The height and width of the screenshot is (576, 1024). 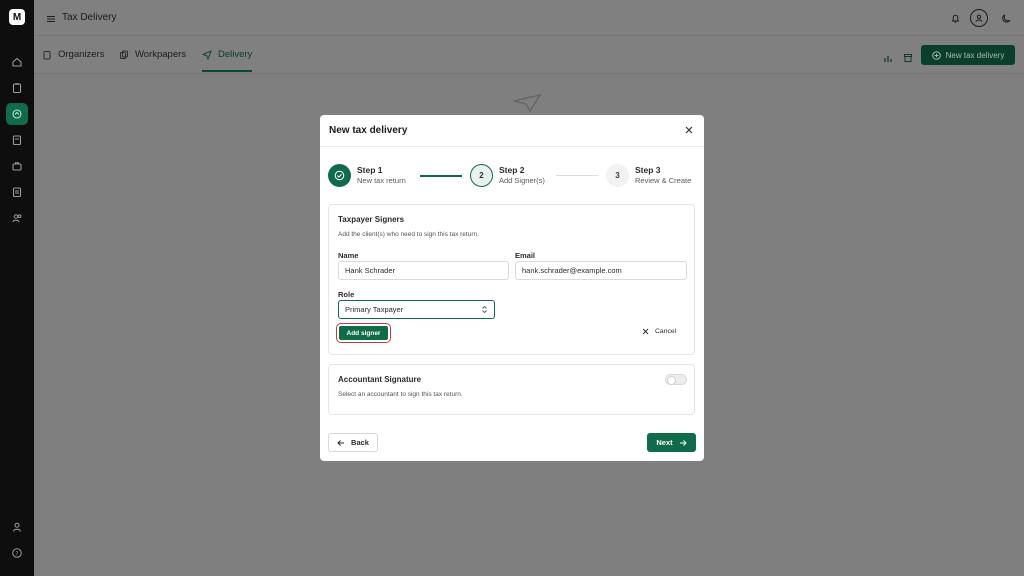 What do you see at coordinates (666, 331) in the screenshot?
I see `cancel-label: Cancel` at bounding box center [666, 331].